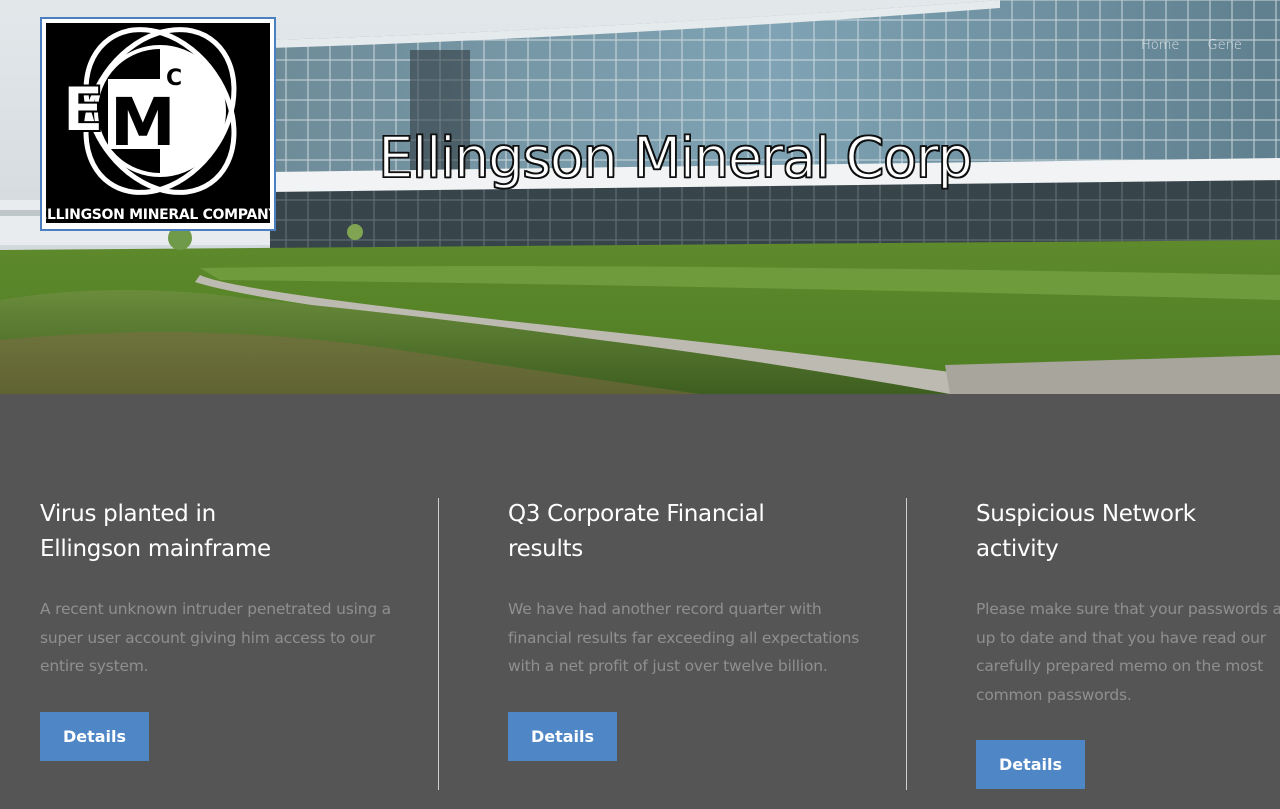 This screenshot has width=1280, height=809. Describe the element at coordinates (230, 532) in the screenshot. I see `news-card-title: Virus planted in Ellingson mainframe` at that location.